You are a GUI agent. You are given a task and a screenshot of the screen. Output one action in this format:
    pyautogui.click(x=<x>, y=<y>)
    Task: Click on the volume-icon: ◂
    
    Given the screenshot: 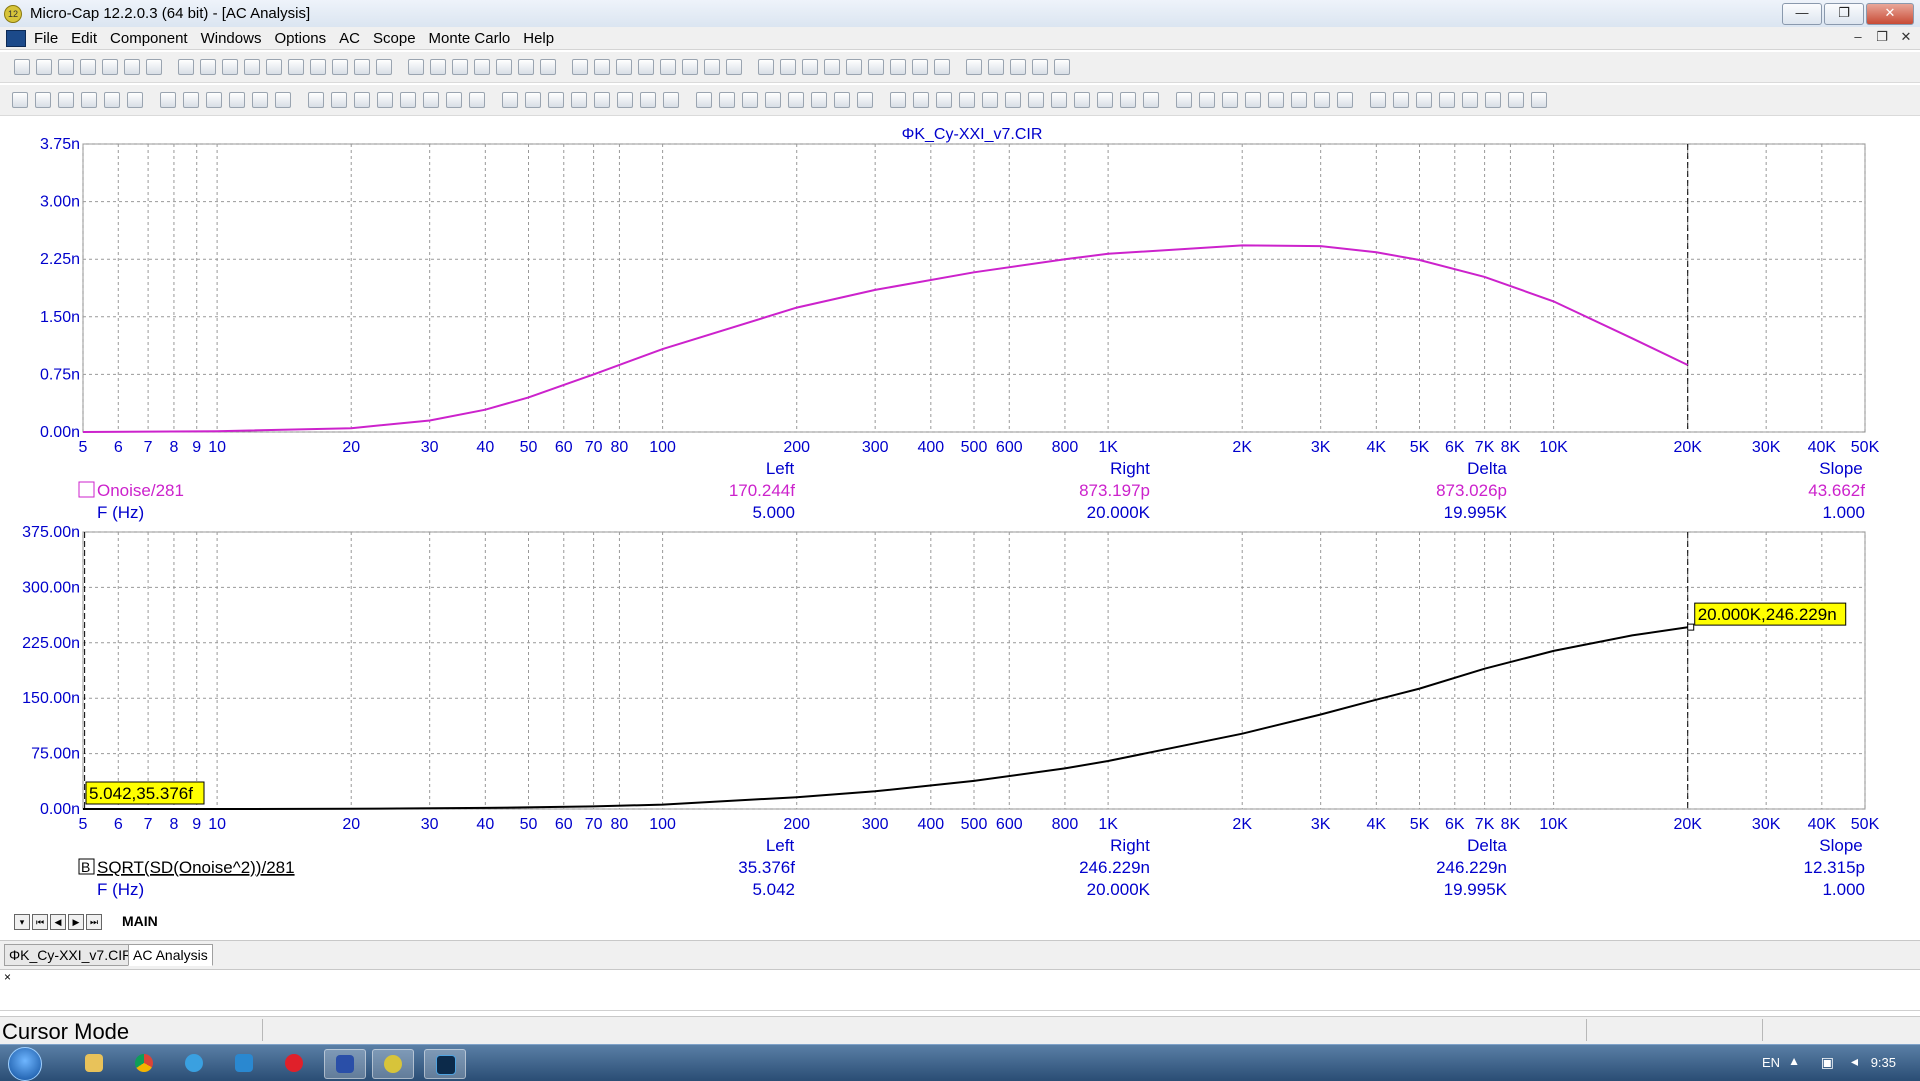 What is the action you would take?
    pyautogui.click(x=1854, y=1061)
    